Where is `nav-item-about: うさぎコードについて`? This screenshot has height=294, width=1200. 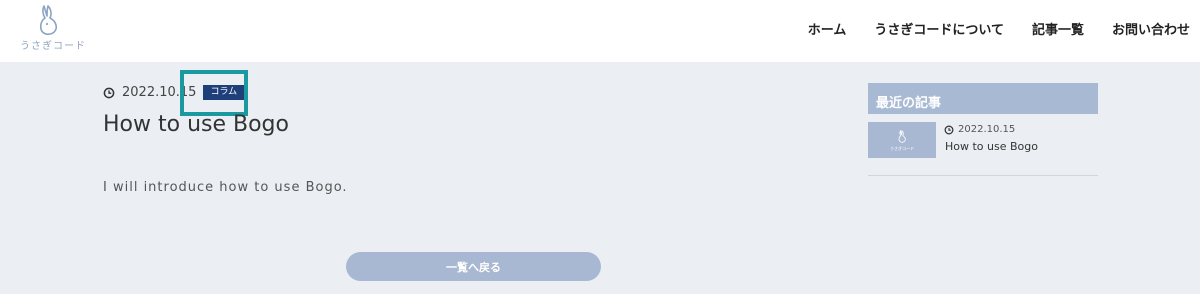 nav-item-about: うさぎコードについて is located at coordinates (939, 28).